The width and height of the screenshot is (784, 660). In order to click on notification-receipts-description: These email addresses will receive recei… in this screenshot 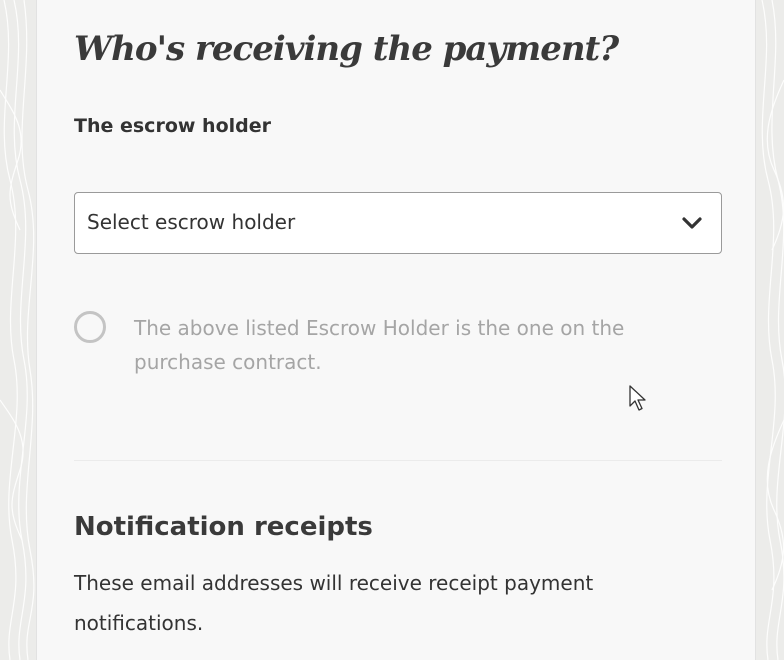, I will do `click(334, 603)`.